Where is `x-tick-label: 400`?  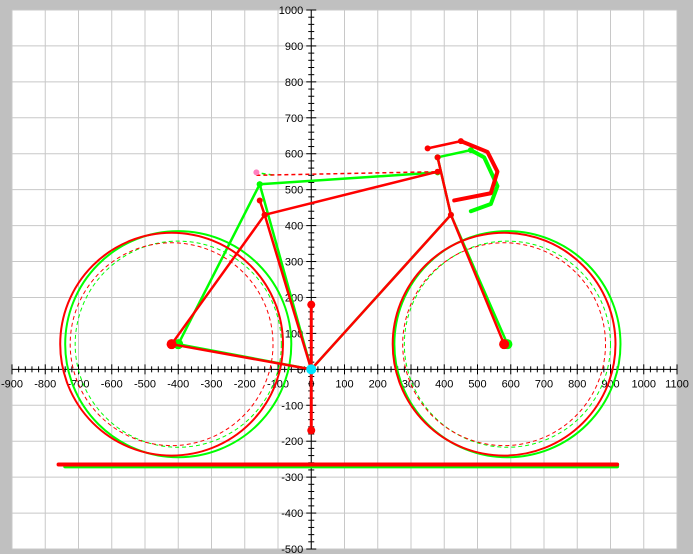
x-tick-label: 400 is located at coordinates (444, 384).